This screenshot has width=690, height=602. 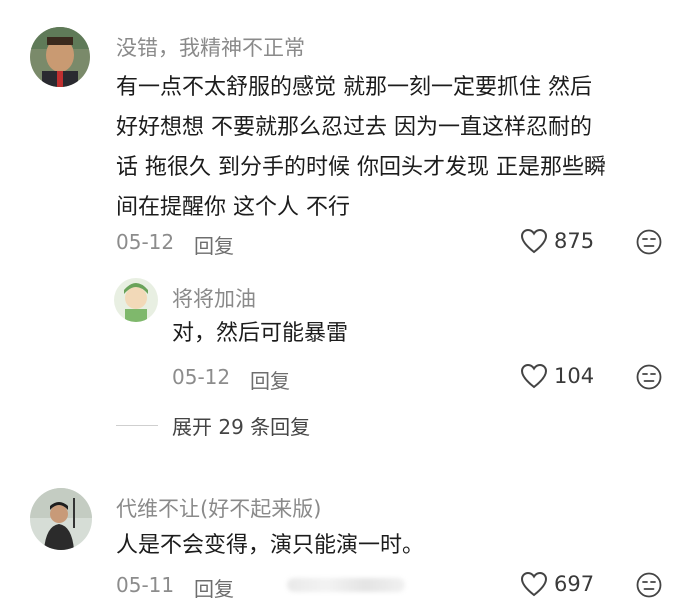 I want to click on divider-line, so click(x=137, y=425).